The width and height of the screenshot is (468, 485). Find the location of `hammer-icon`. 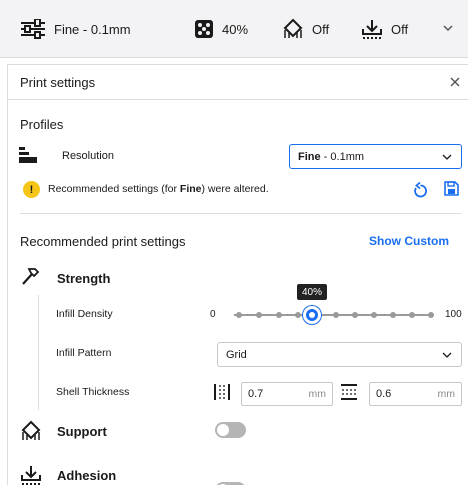

hammer-icon is located at coordinates (31, 276).